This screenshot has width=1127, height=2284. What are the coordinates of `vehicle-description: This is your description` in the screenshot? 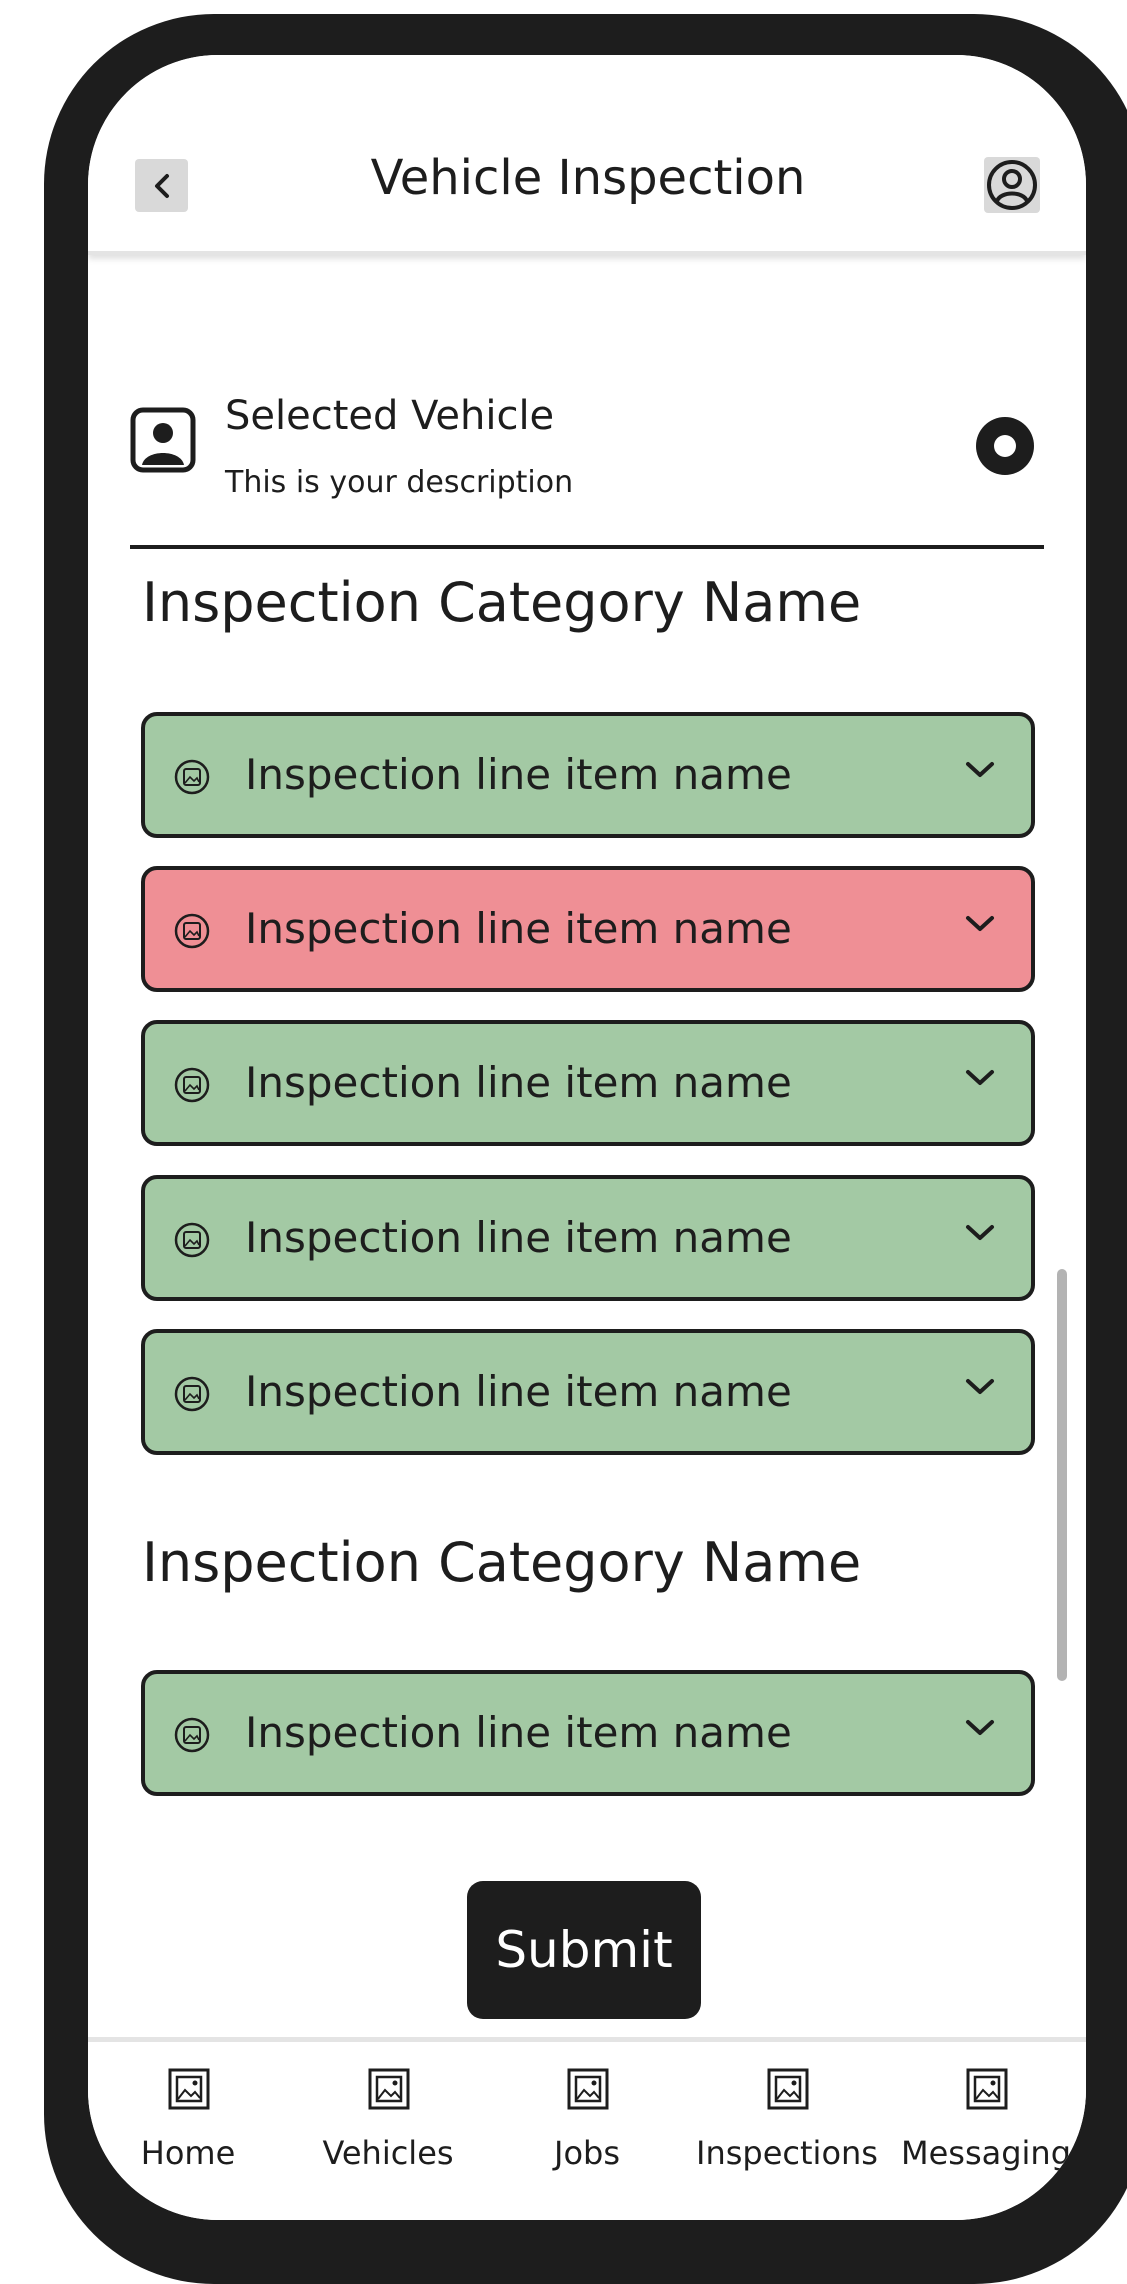 It's located at (399, 482).